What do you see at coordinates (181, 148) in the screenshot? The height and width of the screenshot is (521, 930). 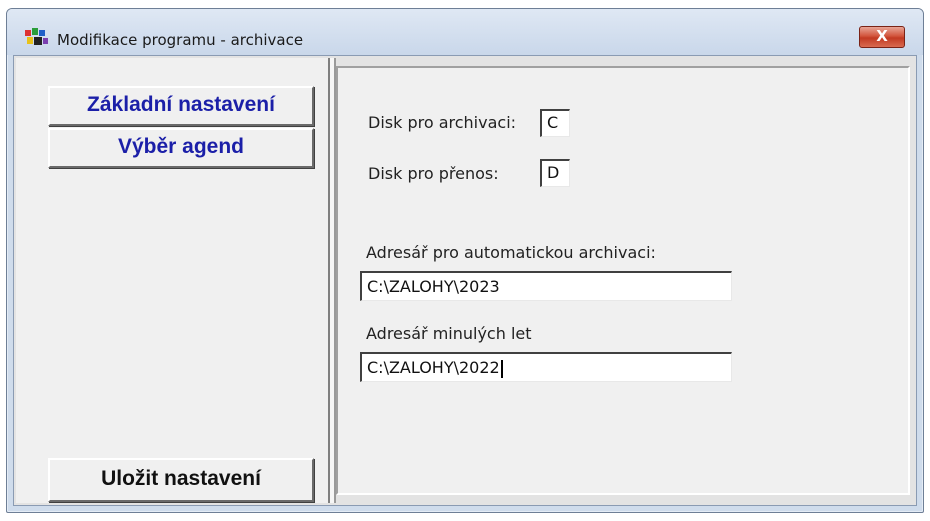 I see `agenda-selection-button: Výběr agend` at bounding box center [181, 148].